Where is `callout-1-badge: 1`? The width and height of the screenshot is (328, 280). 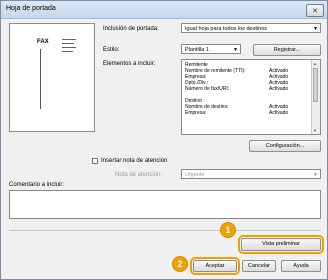 callout-1-badge: 1 is located at coordinates (228, 230).